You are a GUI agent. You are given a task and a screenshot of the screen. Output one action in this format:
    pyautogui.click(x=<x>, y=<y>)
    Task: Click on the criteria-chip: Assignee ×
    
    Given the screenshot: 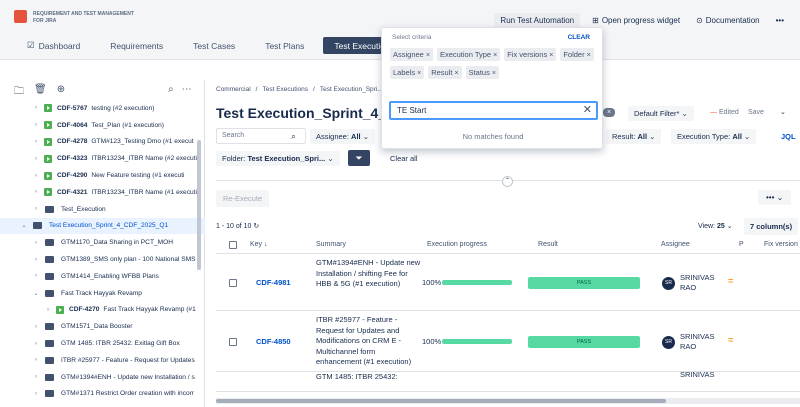 What is the action you would take?
    pyautogui.click(x=411, y=54)
    